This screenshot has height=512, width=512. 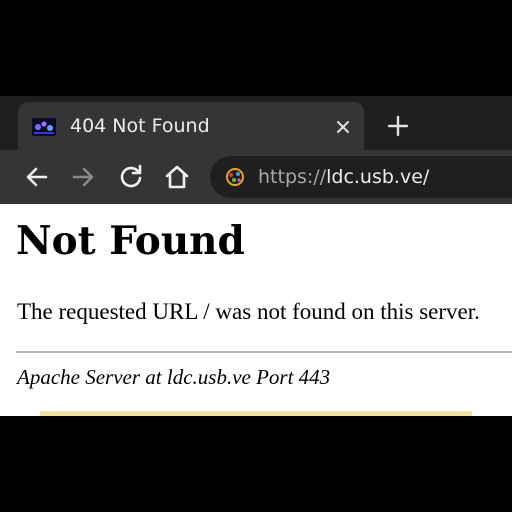 I want to click on url-scheme: https://, so click(x=292, y=177).